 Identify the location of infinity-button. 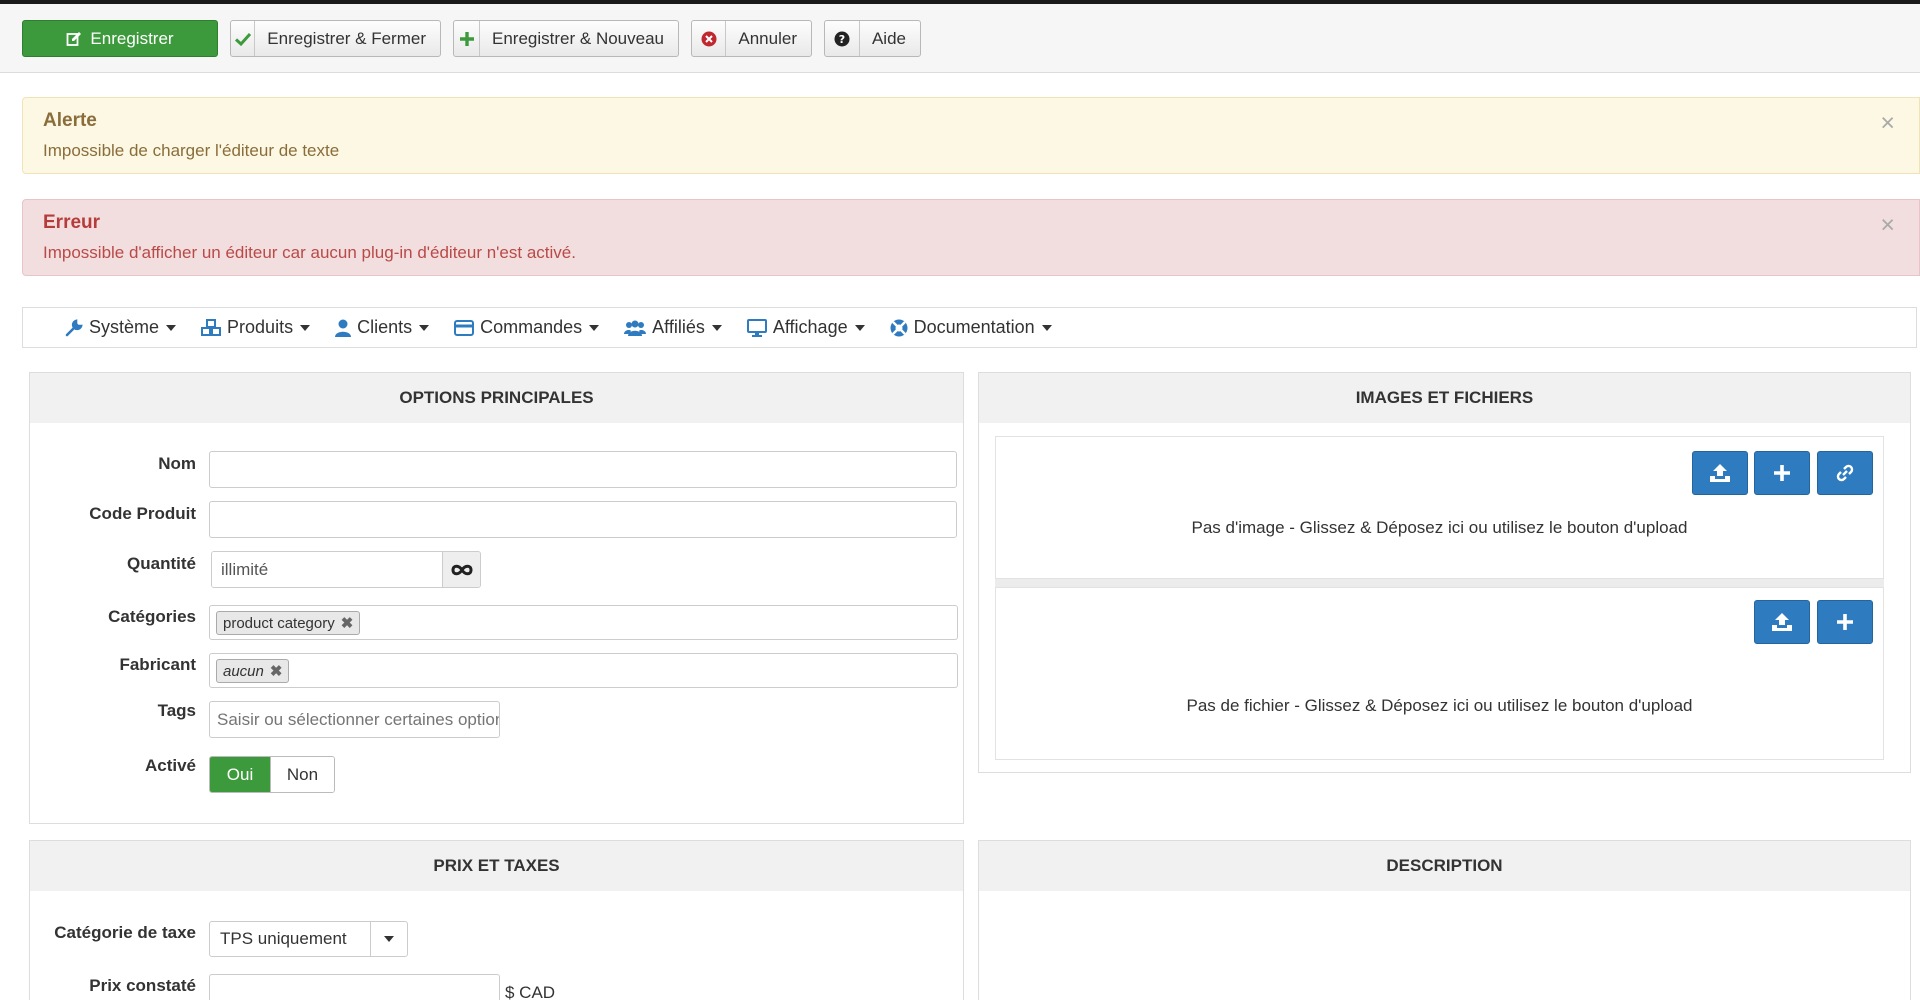
(461, 569).